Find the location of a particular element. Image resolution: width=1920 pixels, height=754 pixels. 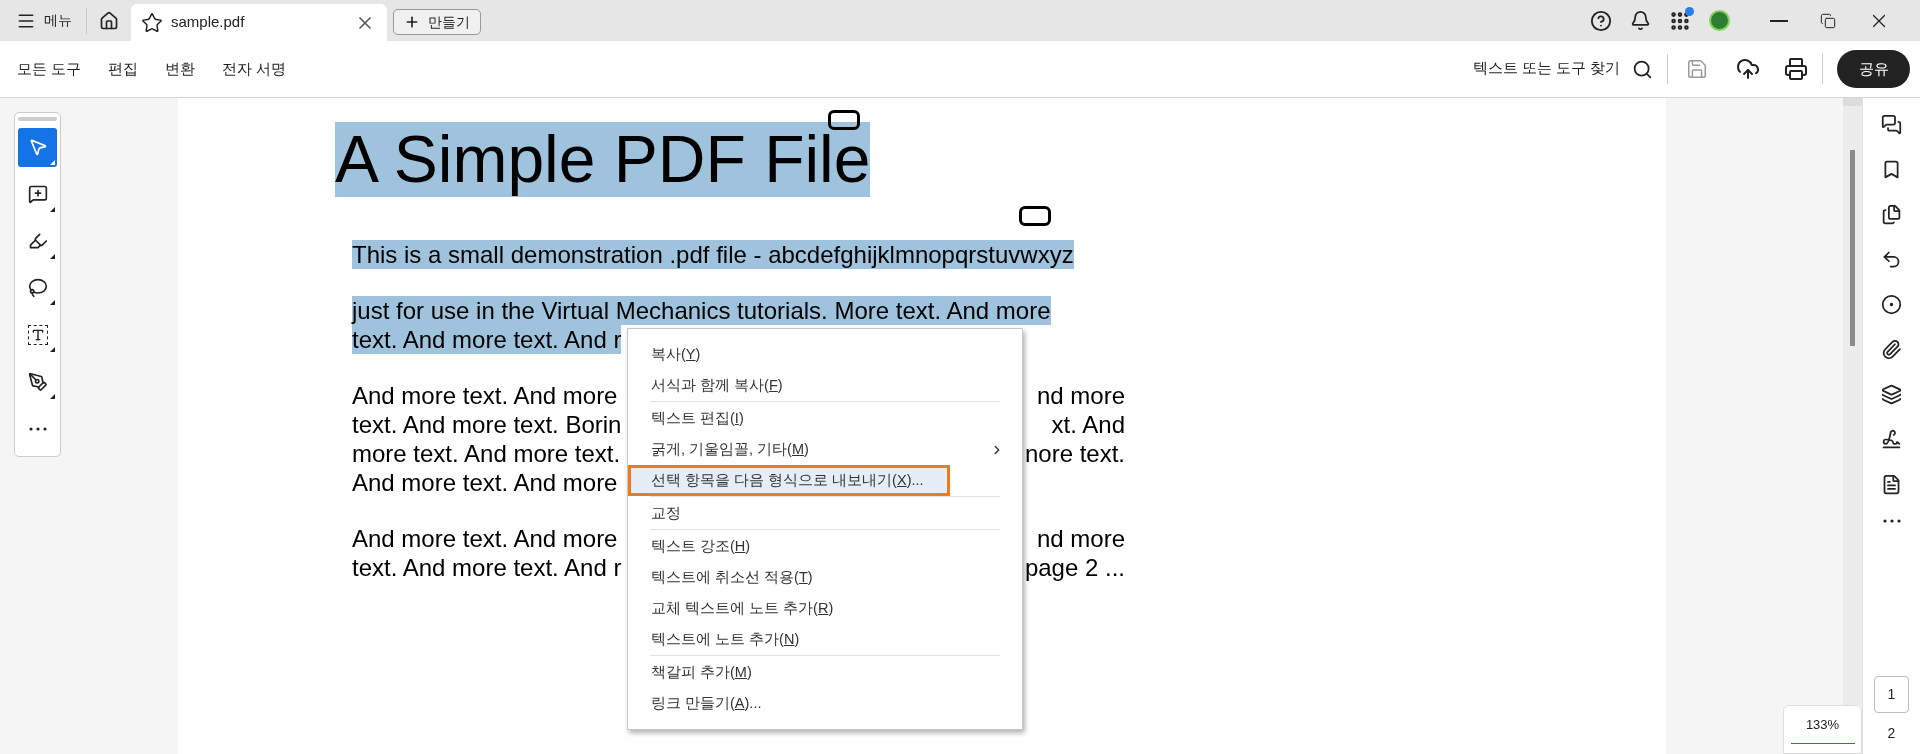

highlighter-icon is located at coordinates (37, 241).